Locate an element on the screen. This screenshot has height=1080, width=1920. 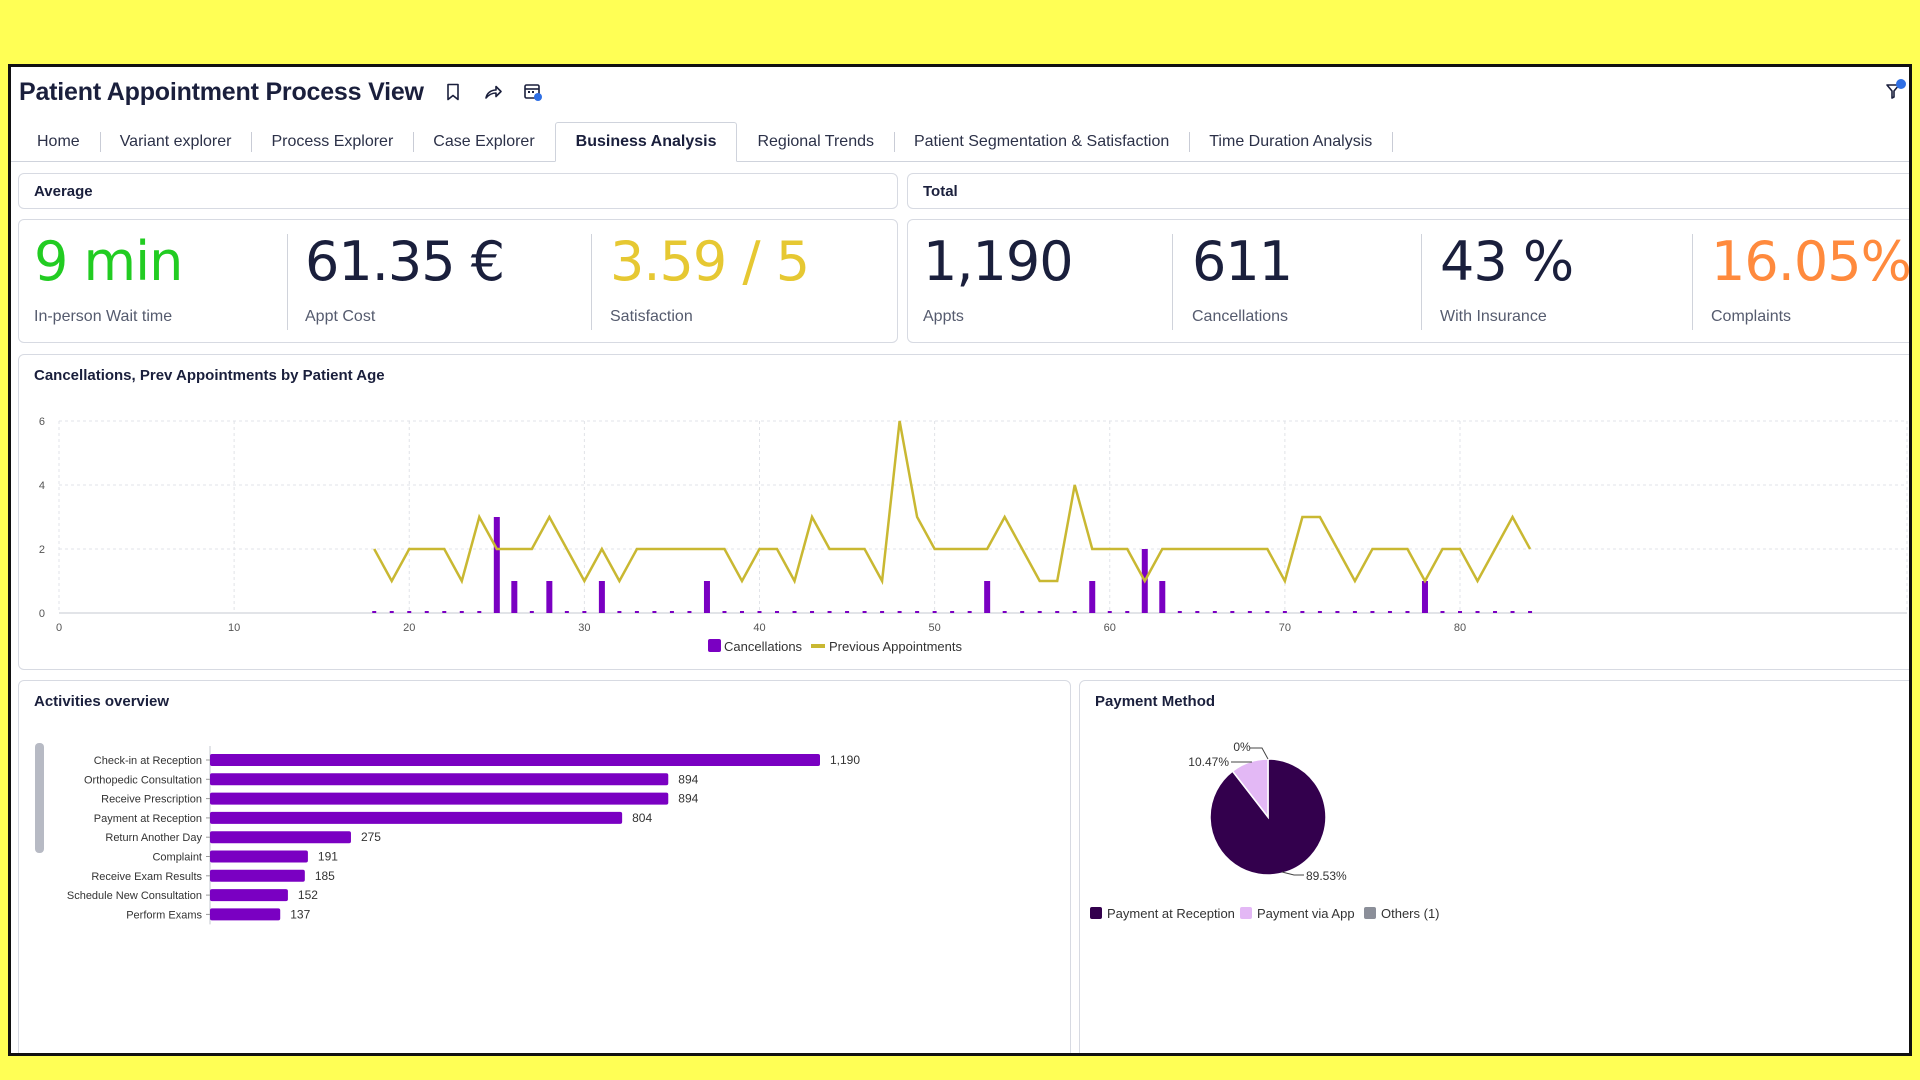
kpi-label: Appts is located at coordinates (943, 316).